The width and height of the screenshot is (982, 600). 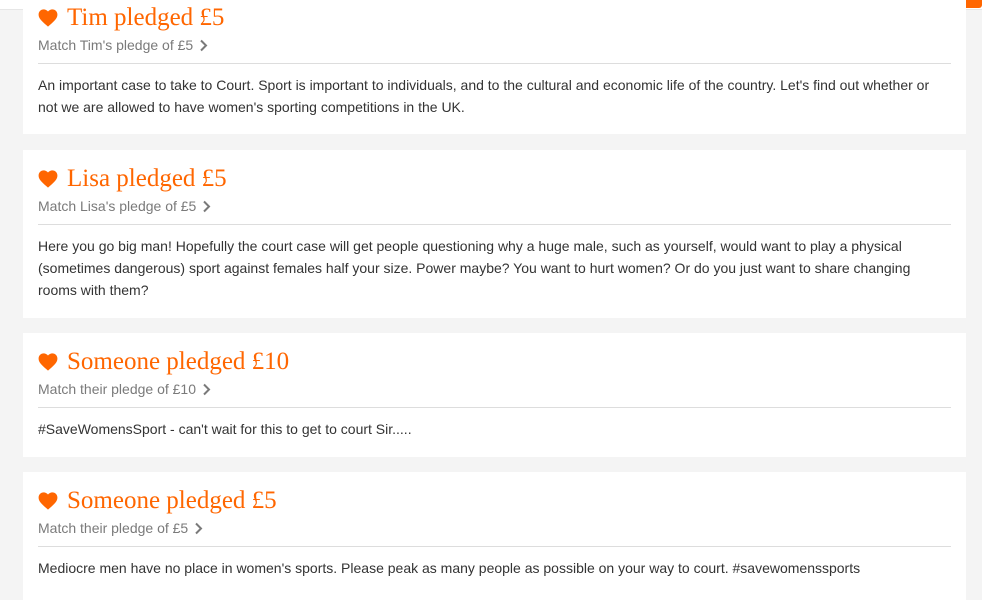 I want to click on match-pledge-label: Match Lisa's pledge of £5, so click(x=117, y=206).